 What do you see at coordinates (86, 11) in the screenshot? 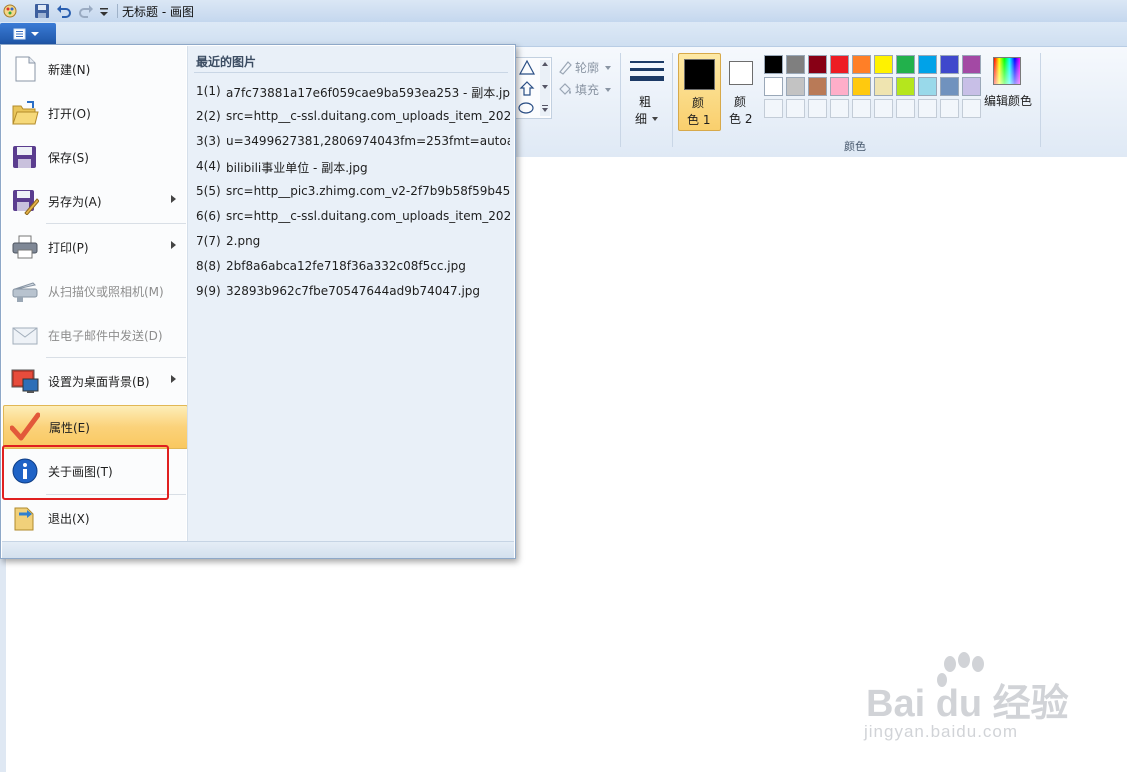
I see `redo-icon` at bounding box center [86, 11].